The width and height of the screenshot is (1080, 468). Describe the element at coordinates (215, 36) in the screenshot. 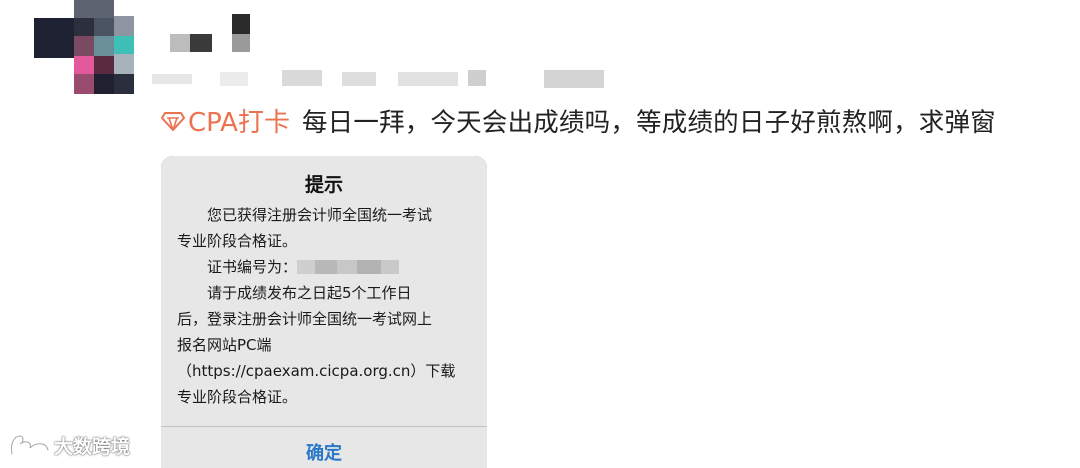

I see `username-blurred` at that location.